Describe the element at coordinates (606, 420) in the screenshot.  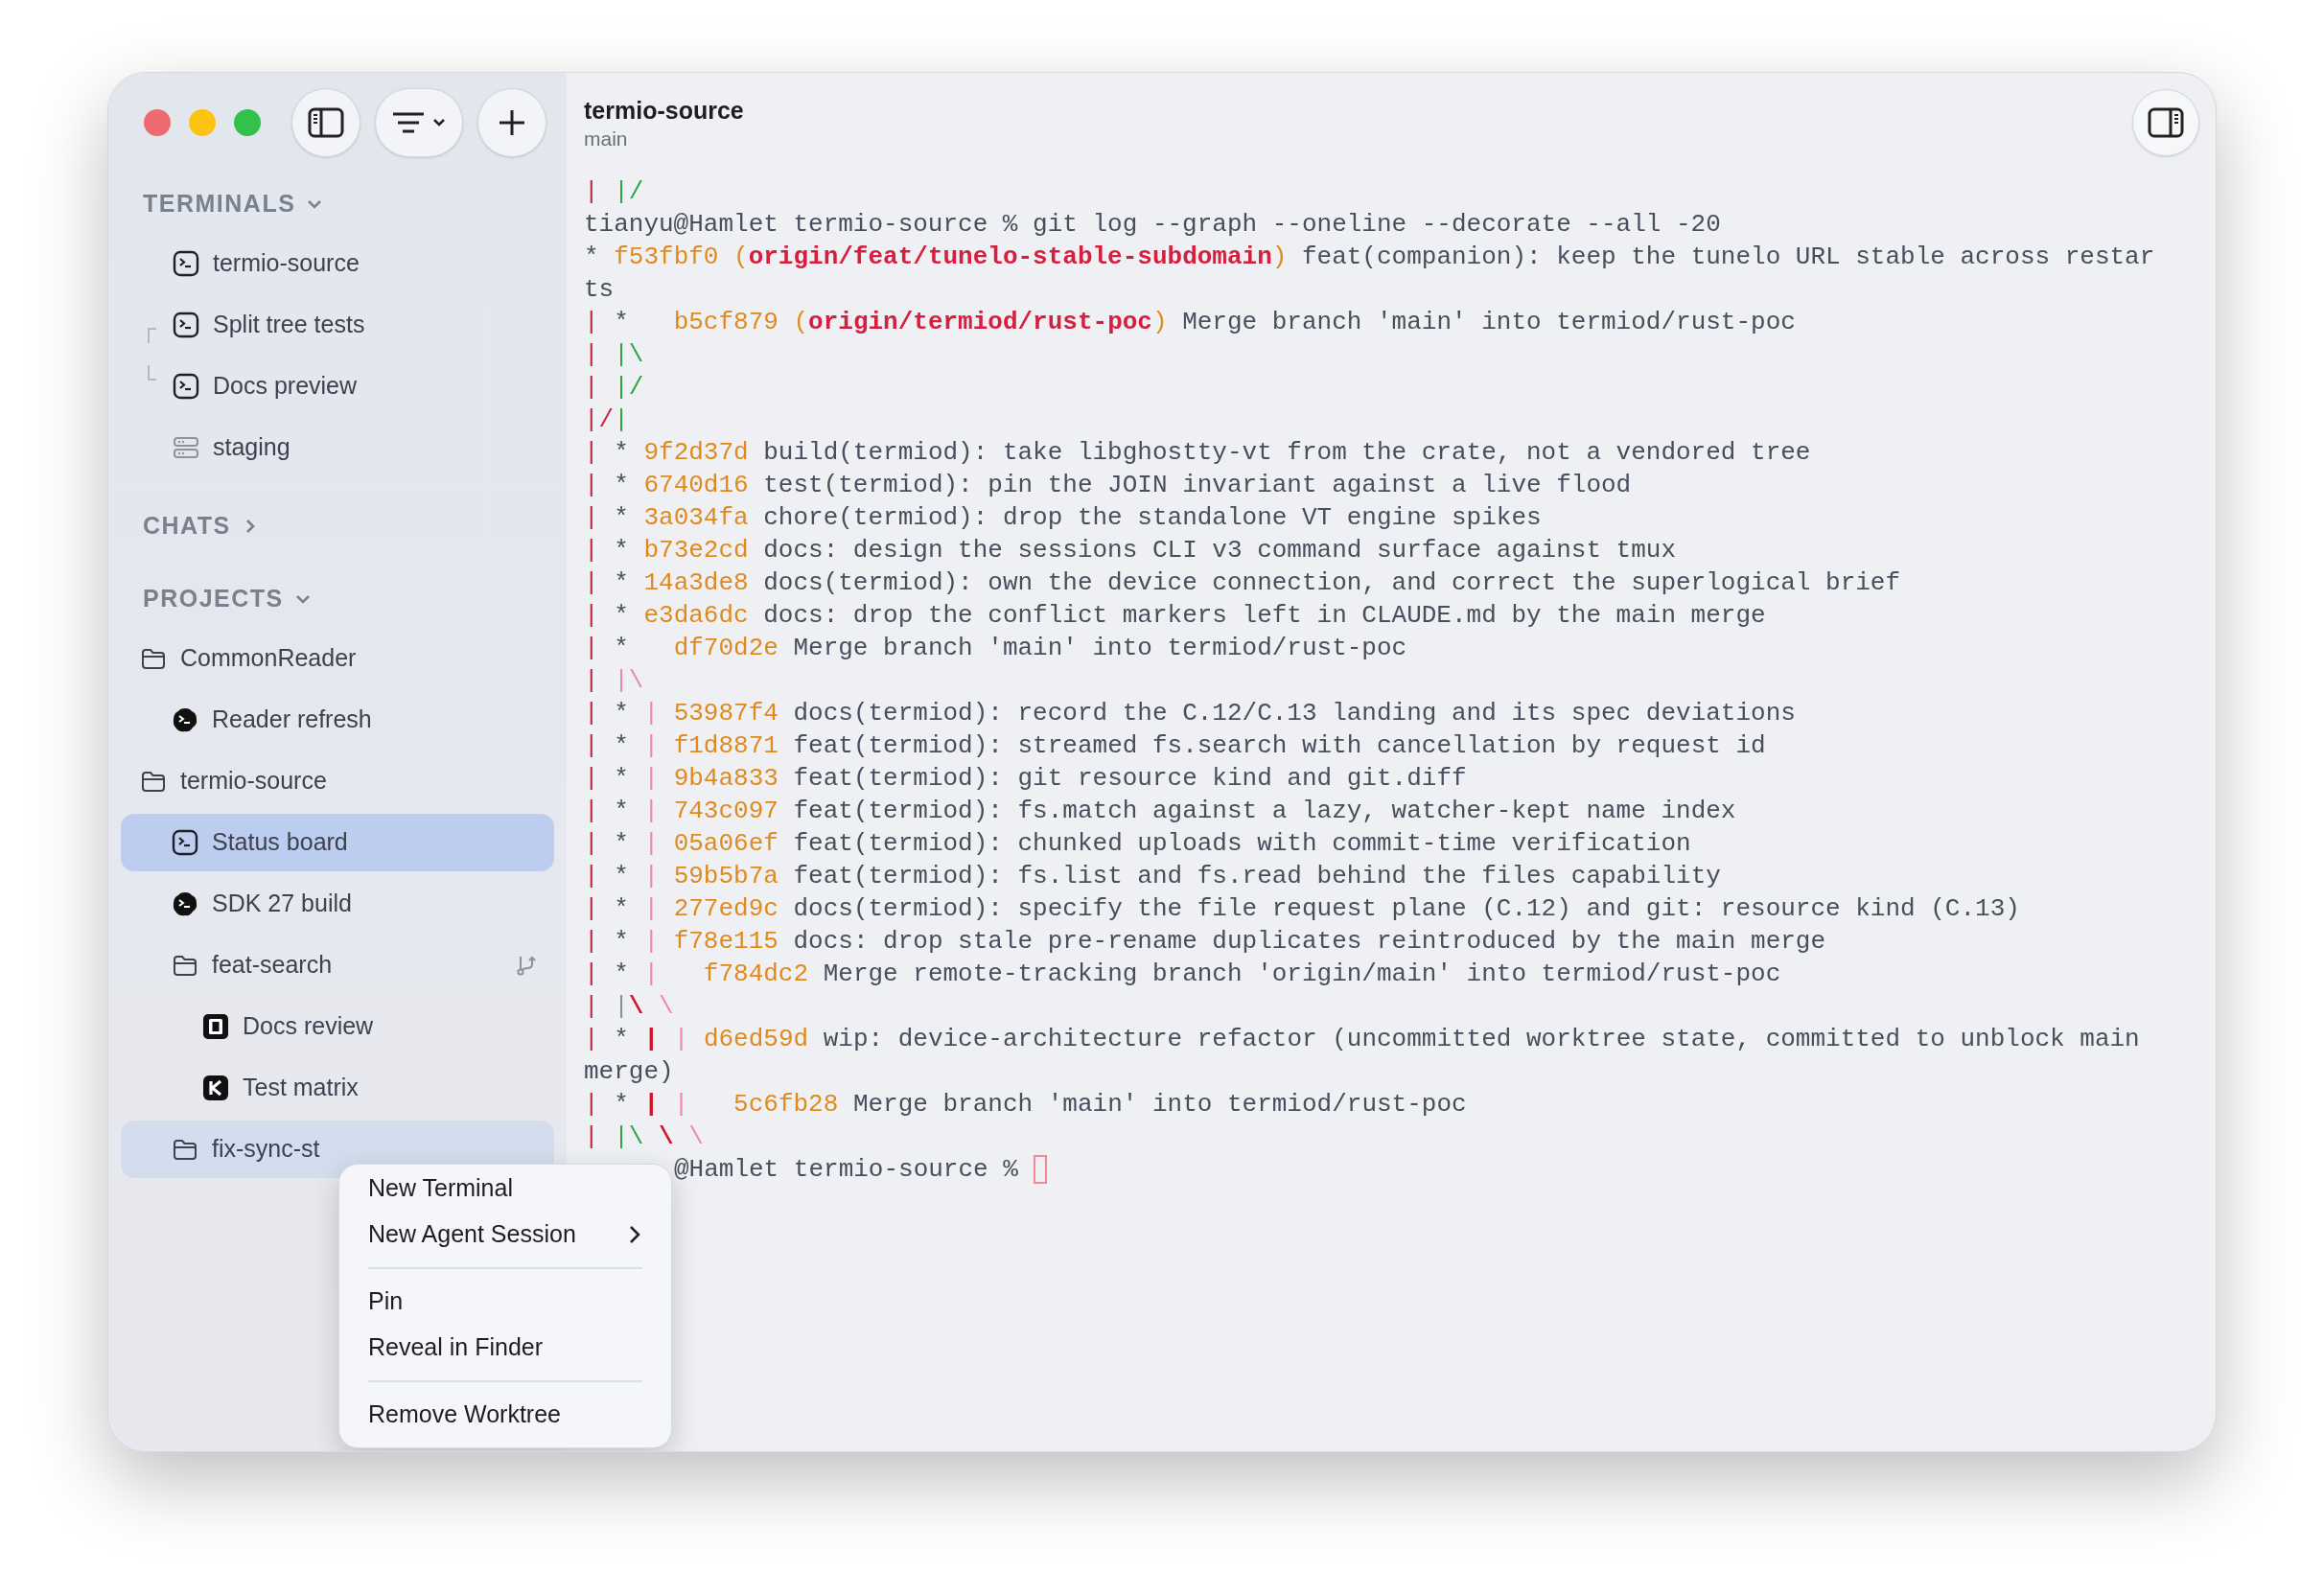
I see `terminal-line: |/|` at that location.